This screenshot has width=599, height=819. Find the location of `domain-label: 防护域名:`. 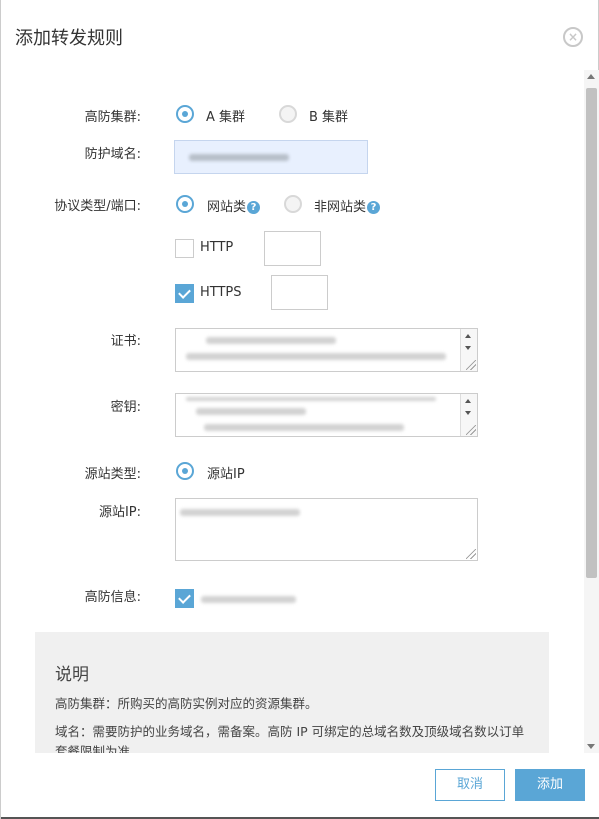

domain-label: 防护域名: is located at coordinates (112, 154).